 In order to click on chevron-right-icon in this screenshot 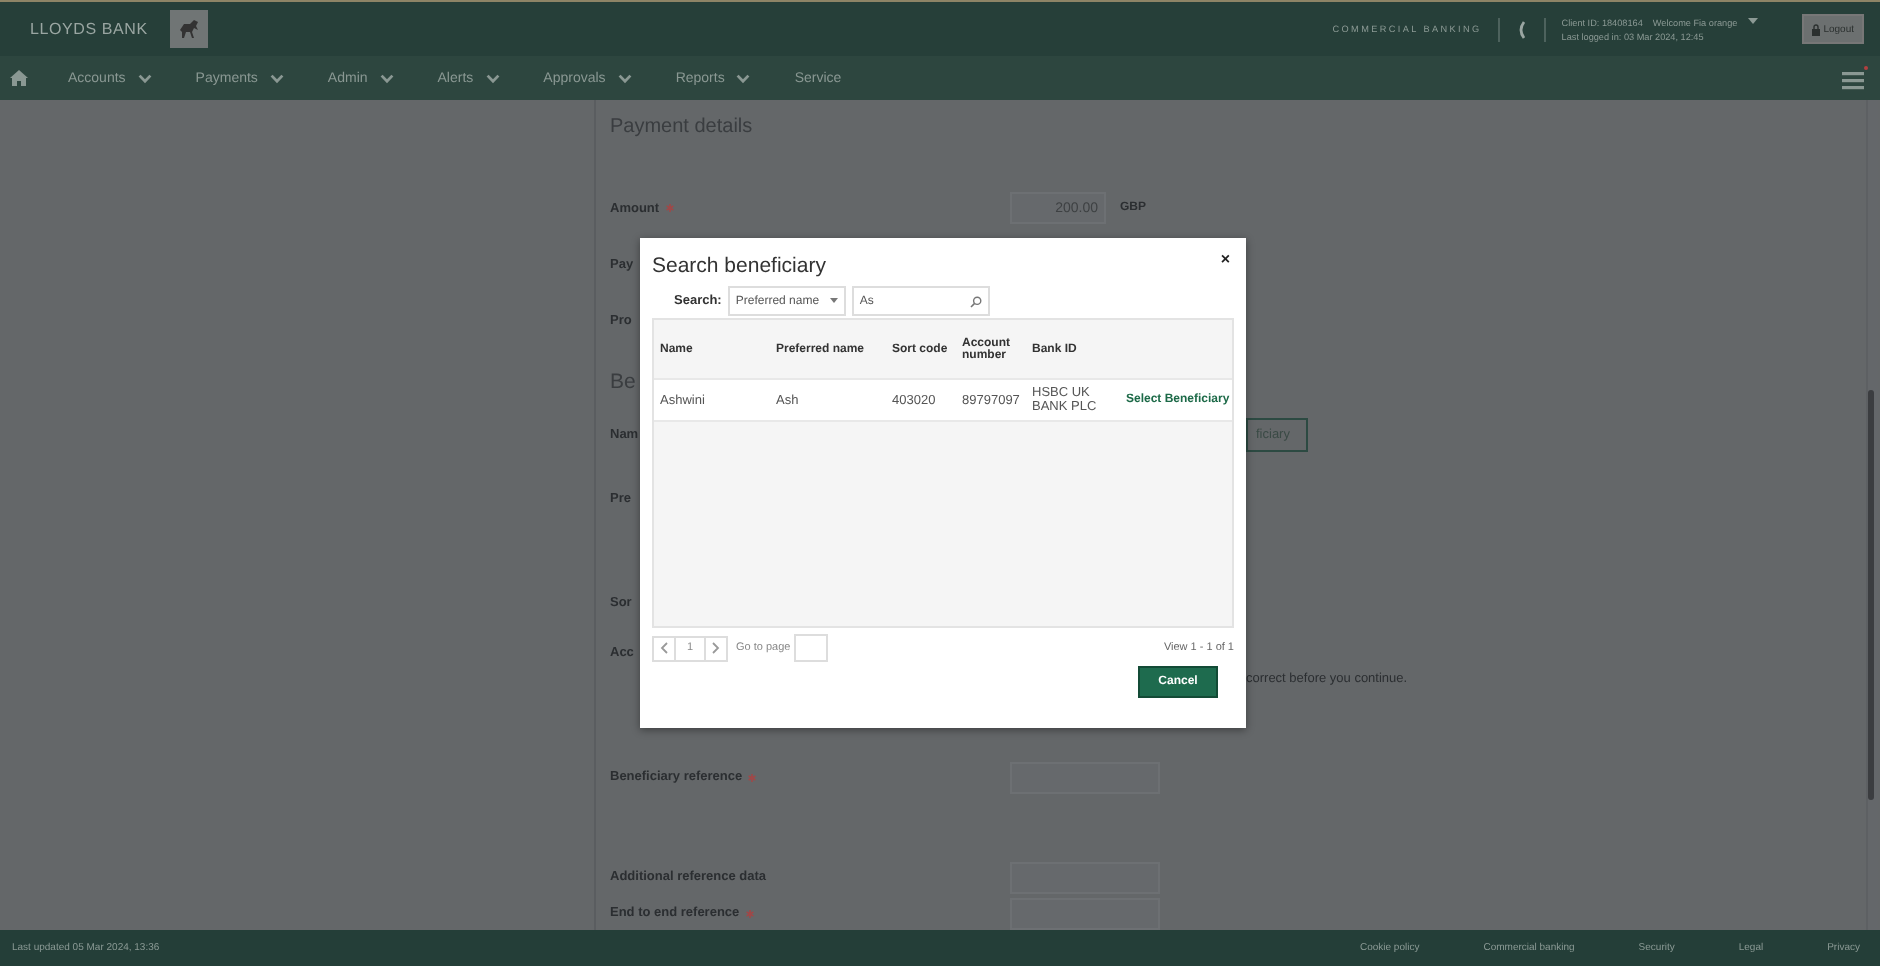, I will do `click(716, 648)`.